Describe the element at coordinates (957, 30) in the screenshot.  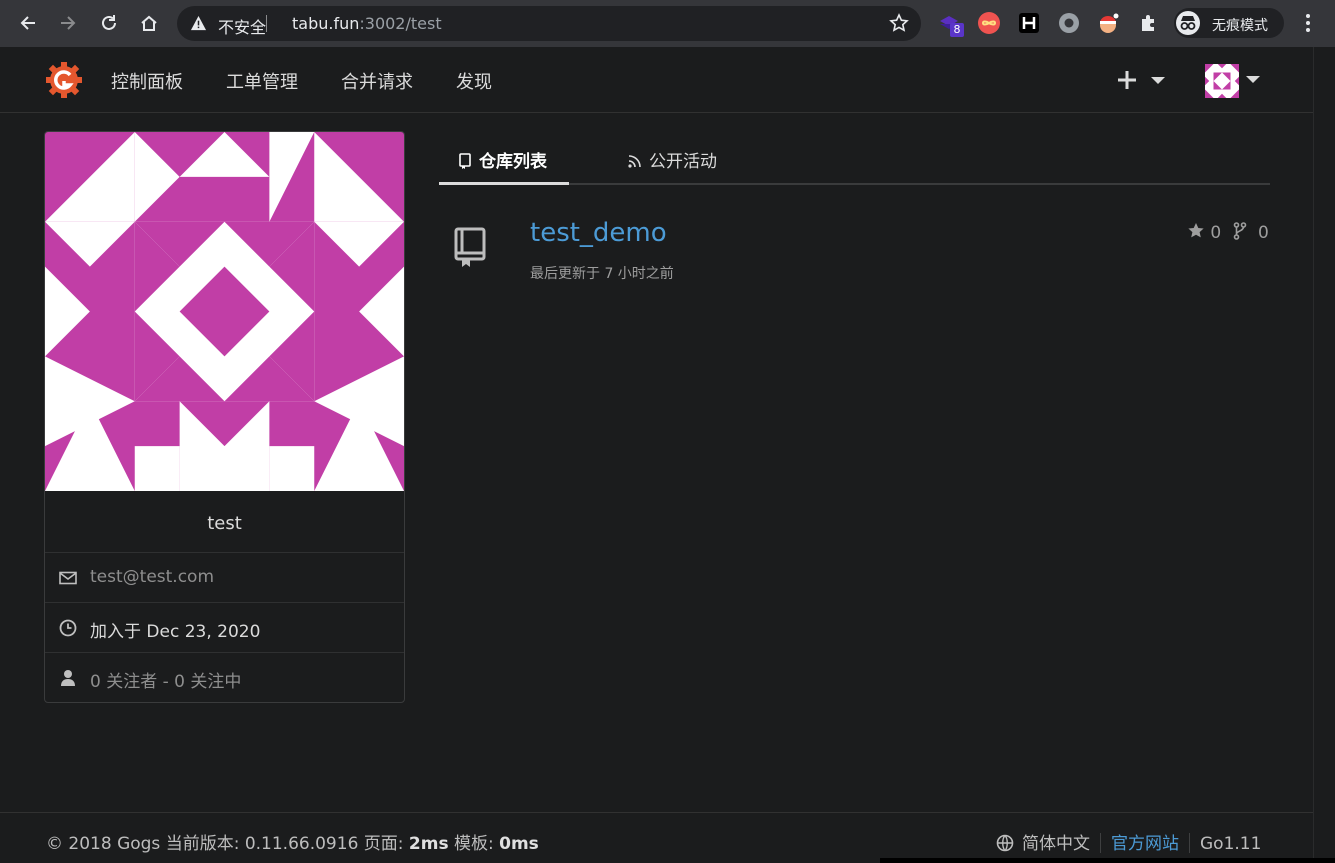
I see `extension-badge: 8` at that location.